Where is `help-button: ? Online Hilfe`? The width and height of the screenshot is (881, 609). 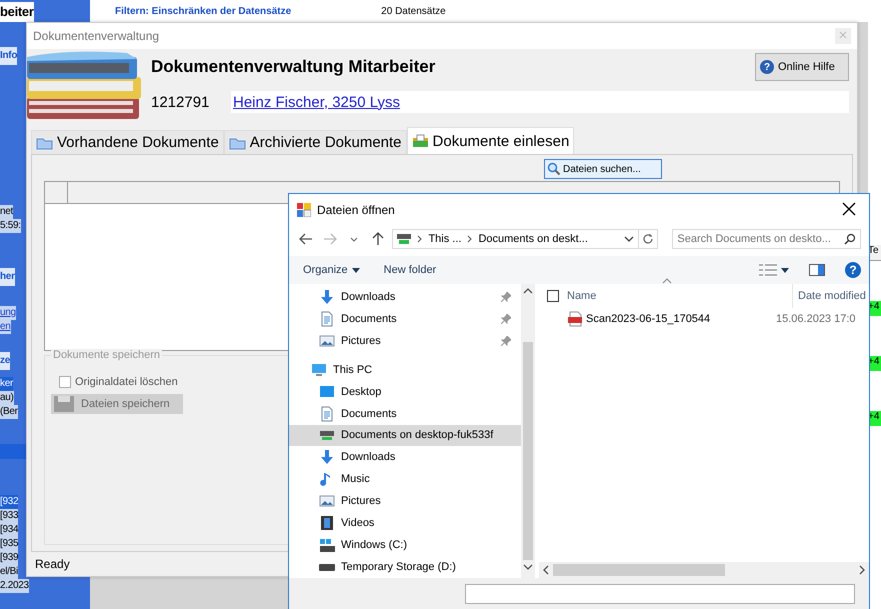
help-button: ? Online Hilfe is located at coordinates (802, 67).